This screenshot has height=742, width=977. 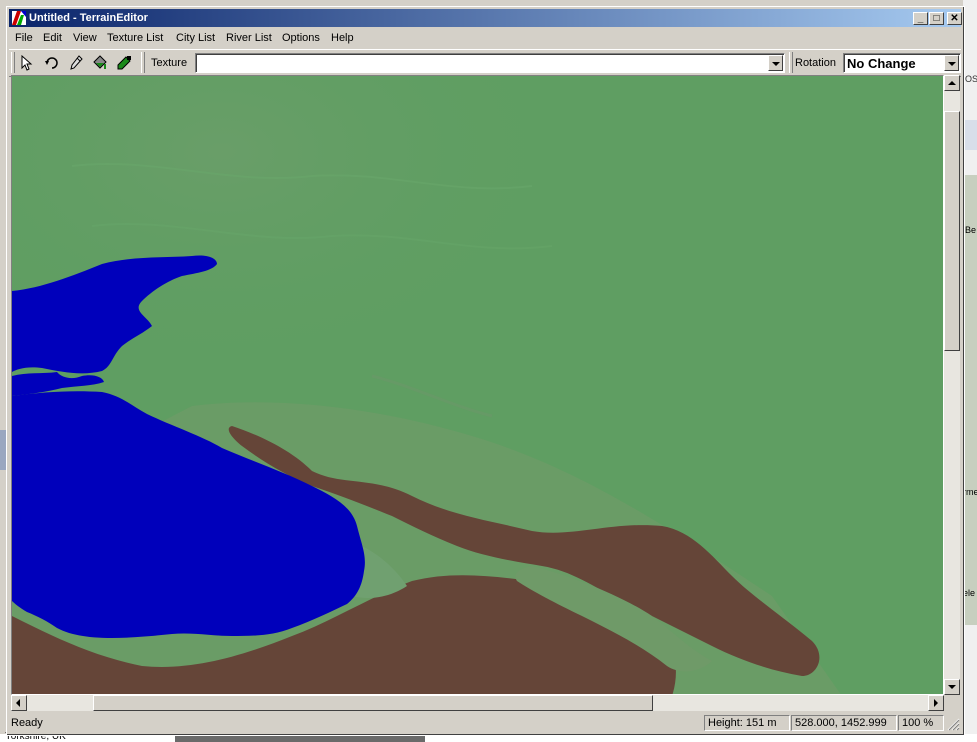 What do you see at coordinates (169, 63) in the screenshot?
I see `texture-label: Texture` at bounding box center [169, 63].